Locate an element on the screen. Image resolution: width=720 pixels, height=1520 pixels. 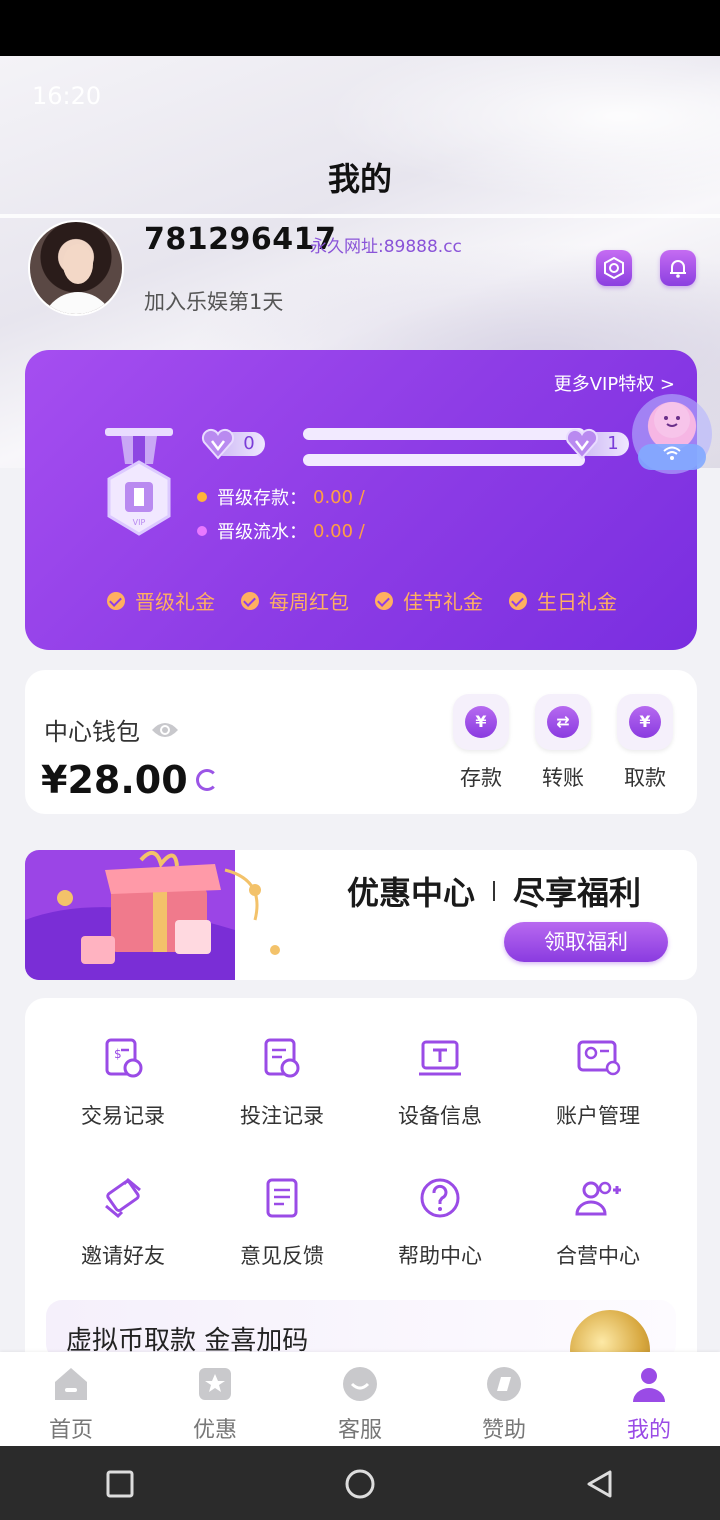
menu-label: 投注记录 is located at coordinates (282, 1116).